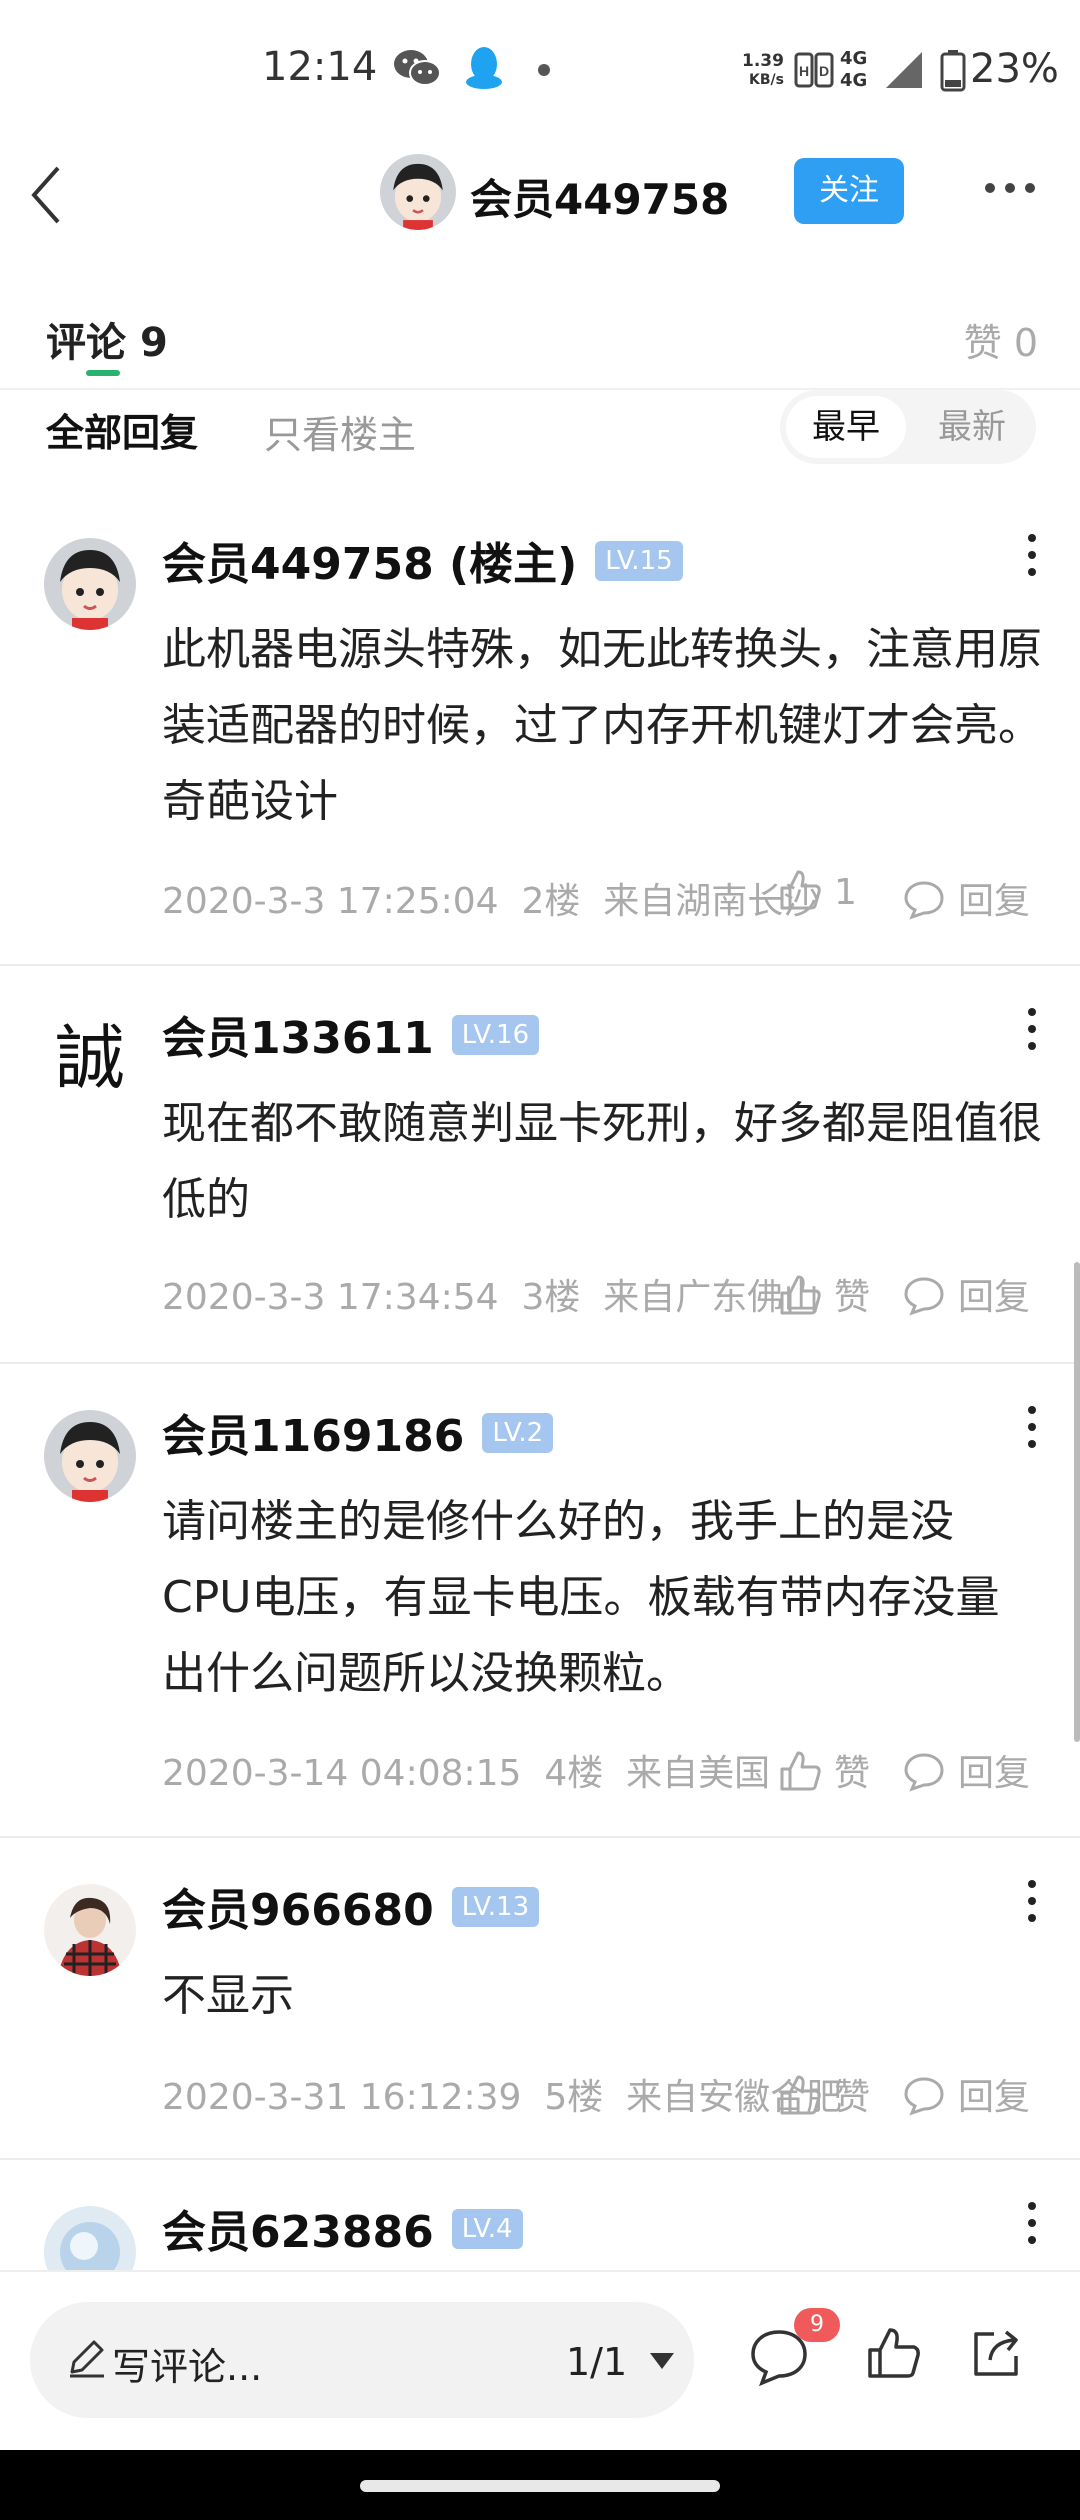 The image size is (1080, 2520). I want to click on back-icon, so click(48, 195).